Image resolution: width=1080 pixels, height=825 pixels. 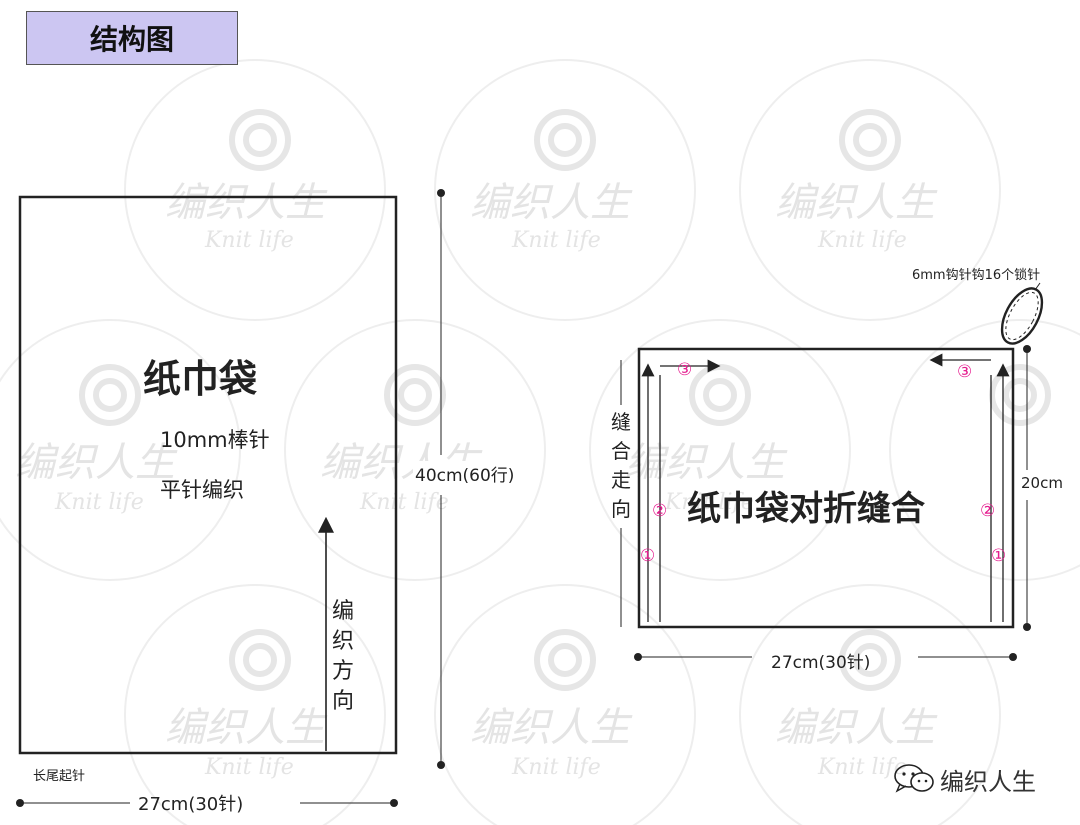 I want to click on marker-1-right: ①, so click(x=999, y=556).